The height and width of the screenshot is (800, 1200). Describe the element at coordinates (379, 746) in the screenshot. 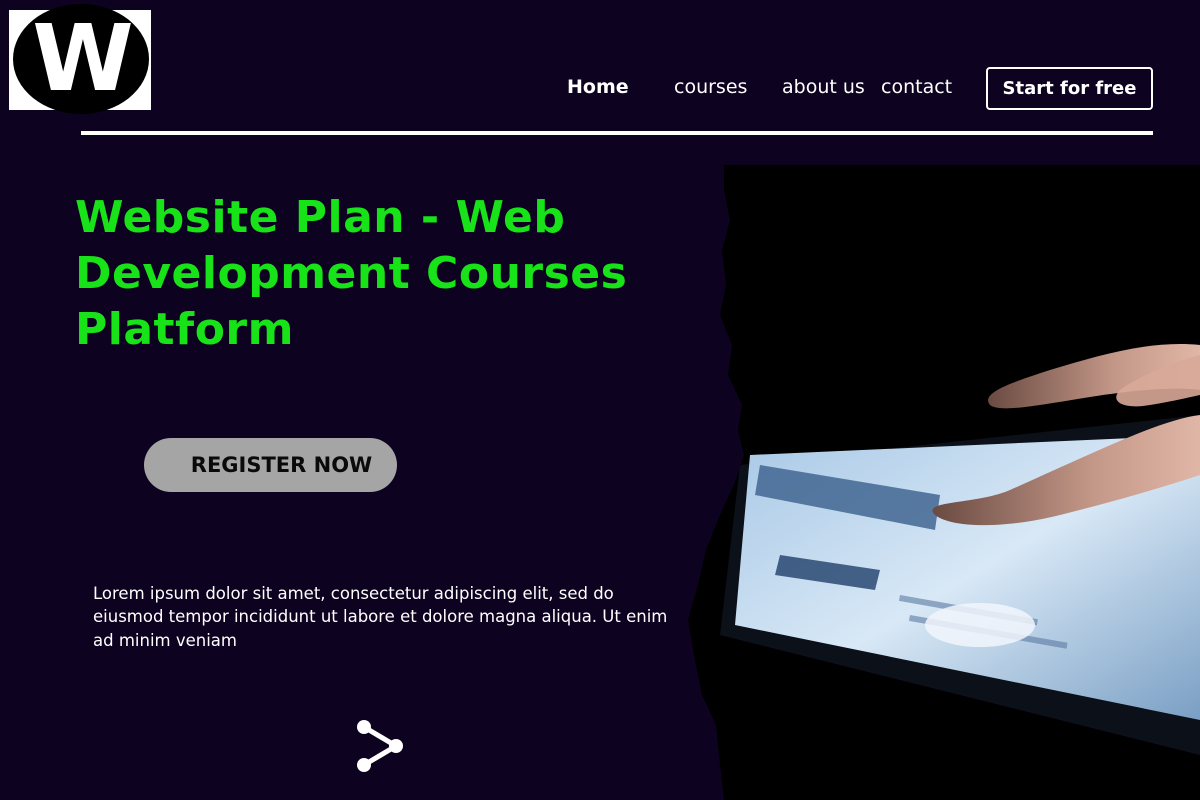

I see `share-icon` at that location.